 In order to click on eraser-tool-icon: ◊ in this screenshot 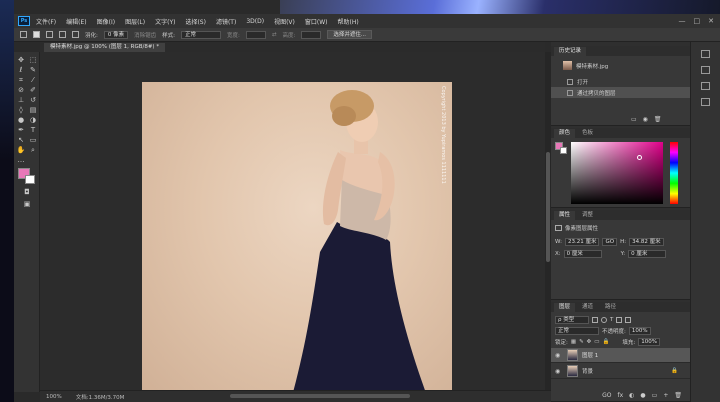, I will do `click(21, 110)`.